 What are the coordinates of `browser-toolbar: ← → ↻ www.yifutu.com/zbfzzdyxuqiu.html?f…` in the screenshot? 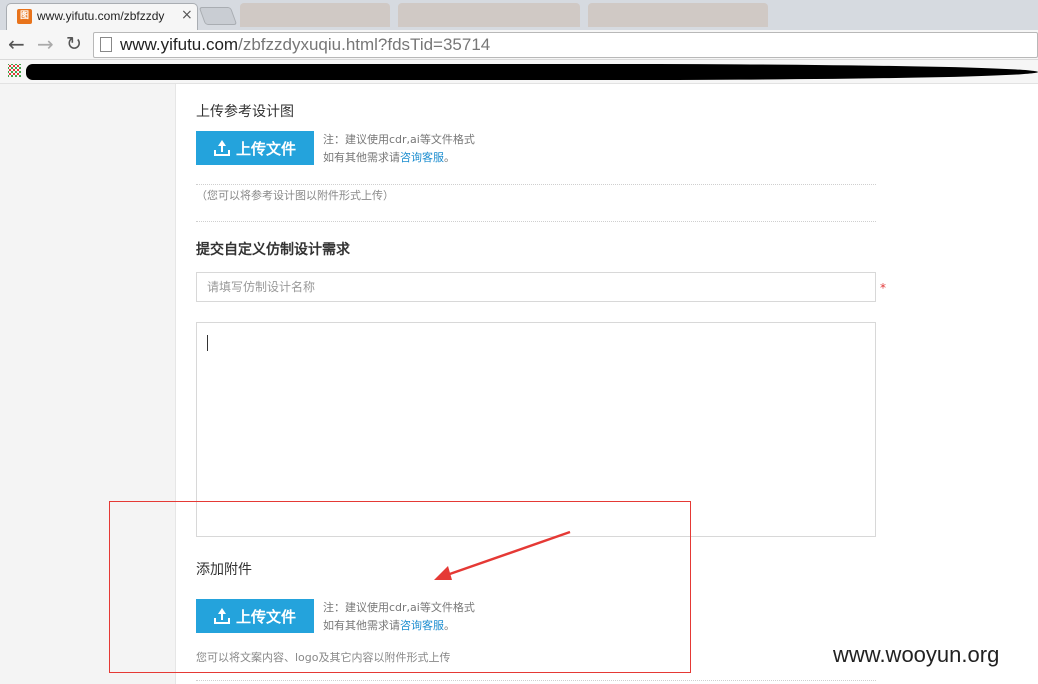 It's located at (519, 45).